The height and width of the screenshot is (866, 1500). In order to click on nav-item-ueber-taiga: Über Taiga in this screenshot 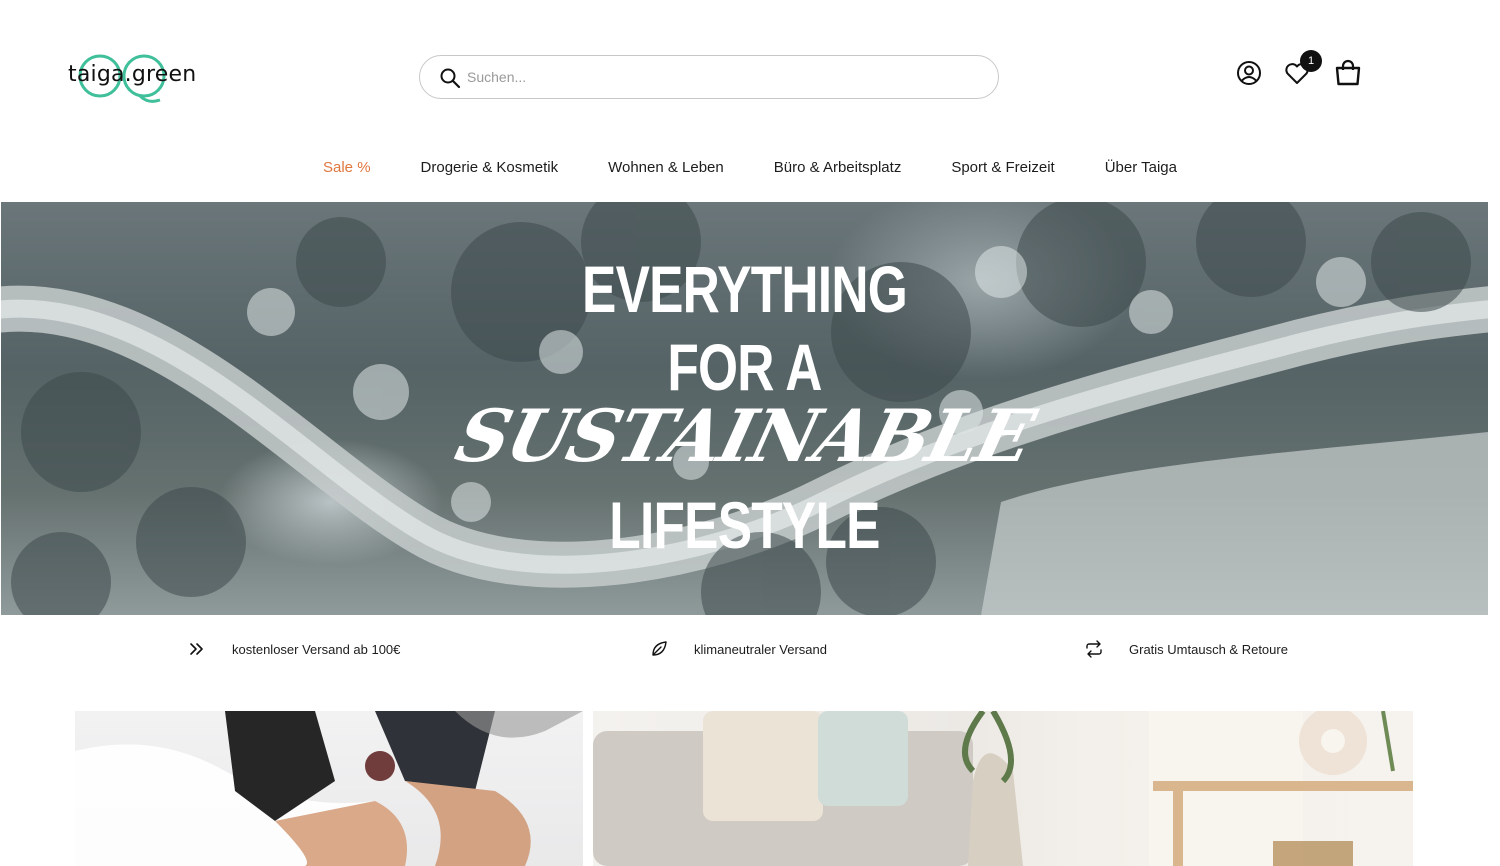, I will do `click(1141, 168)`.